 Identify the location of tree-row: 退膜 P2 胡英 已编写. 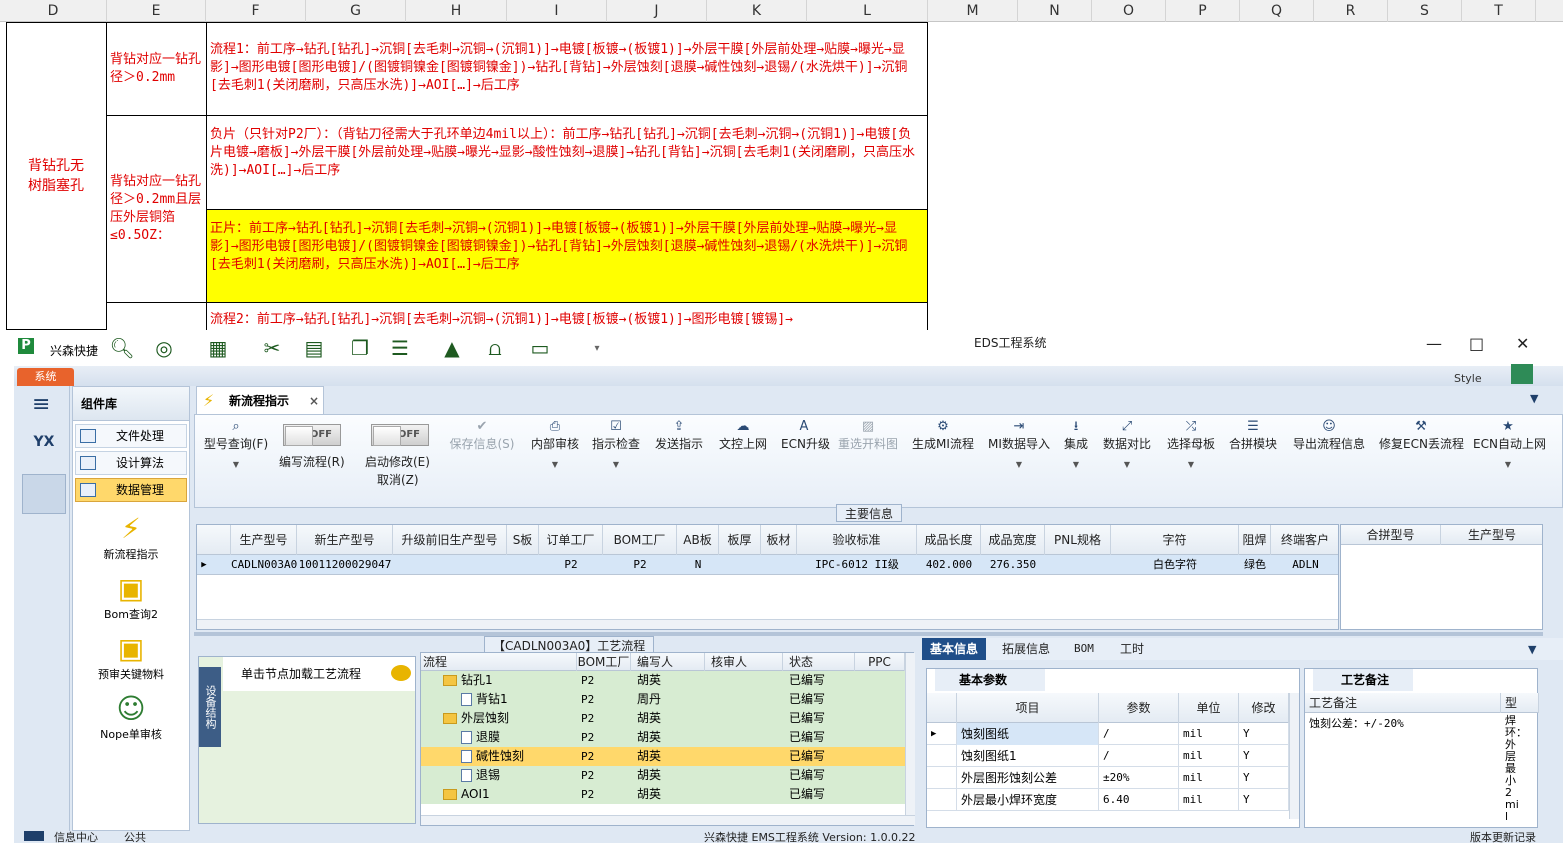
(663, 737).